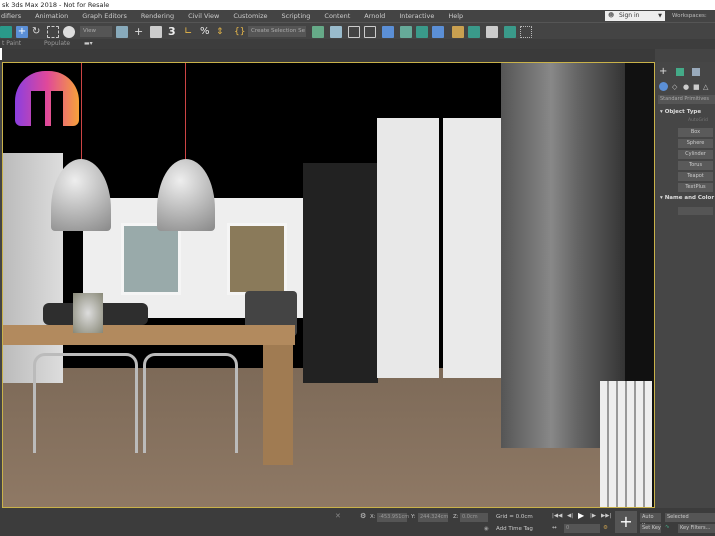  What do you see at coordinates (695, 211) in the screenshot?
I see `object-name-field` at bounding box center [695, 211].